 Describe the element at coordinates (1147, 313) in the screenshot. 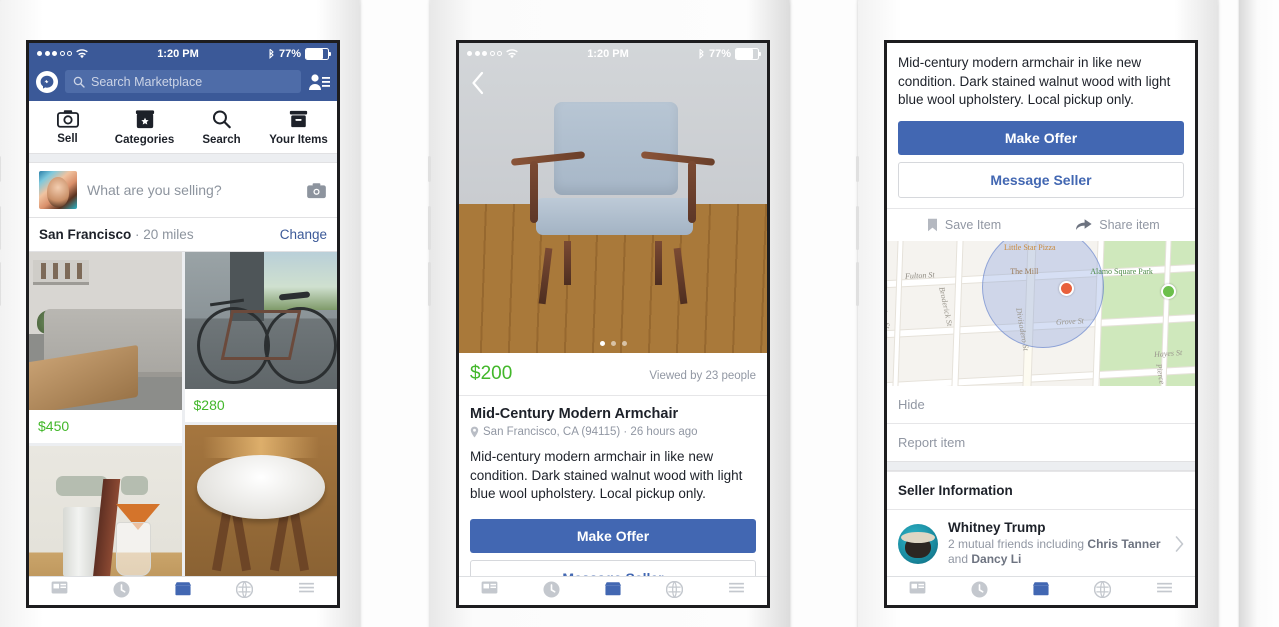

I see `map-park-area` at that location.